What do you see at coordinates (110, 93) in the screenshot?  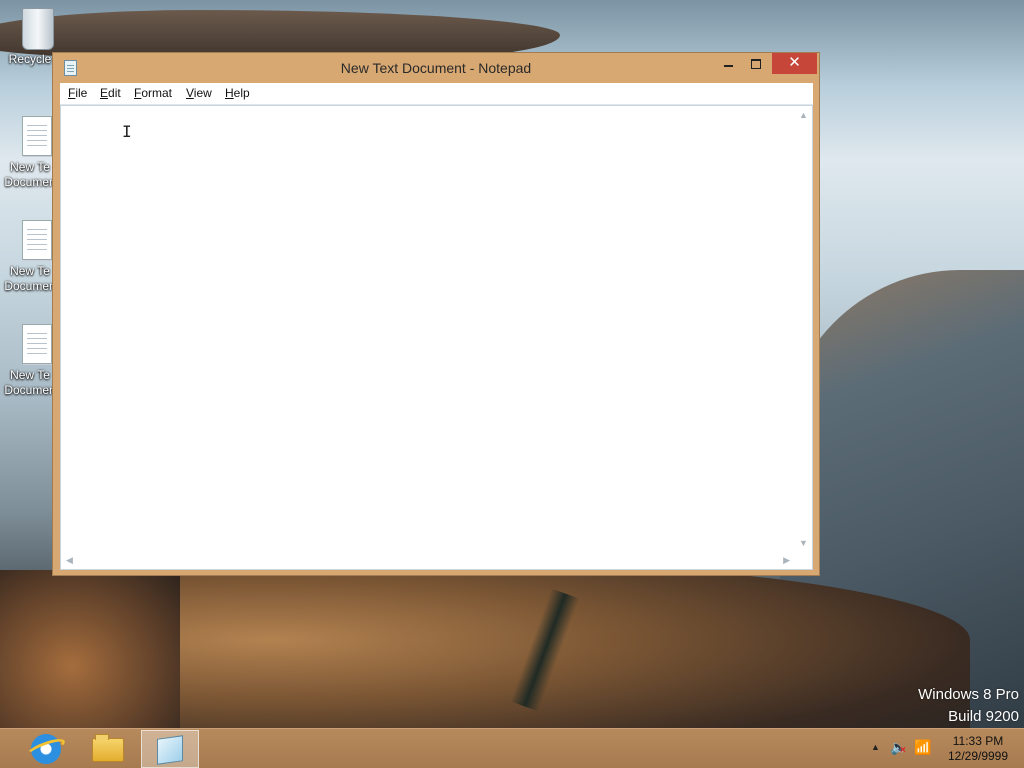 I see `menu-edit: Edit` at bounding box center [110, 93].